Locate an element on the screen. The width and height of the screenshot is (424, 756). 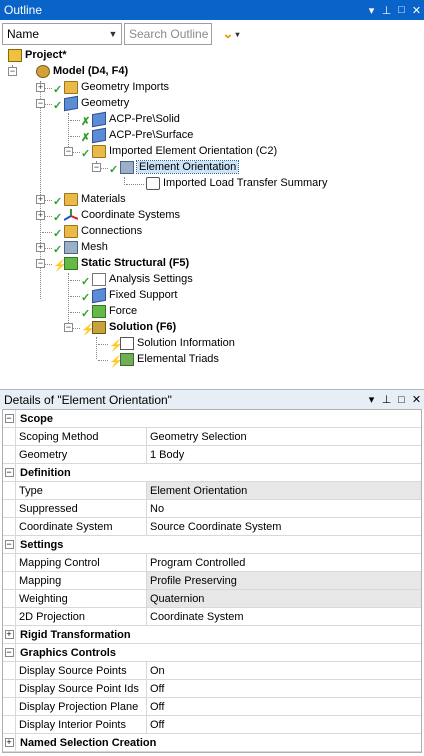
tree-item-load-transfer-summary: Imported Load Transfer Summary is located at coordinates (236, 183).